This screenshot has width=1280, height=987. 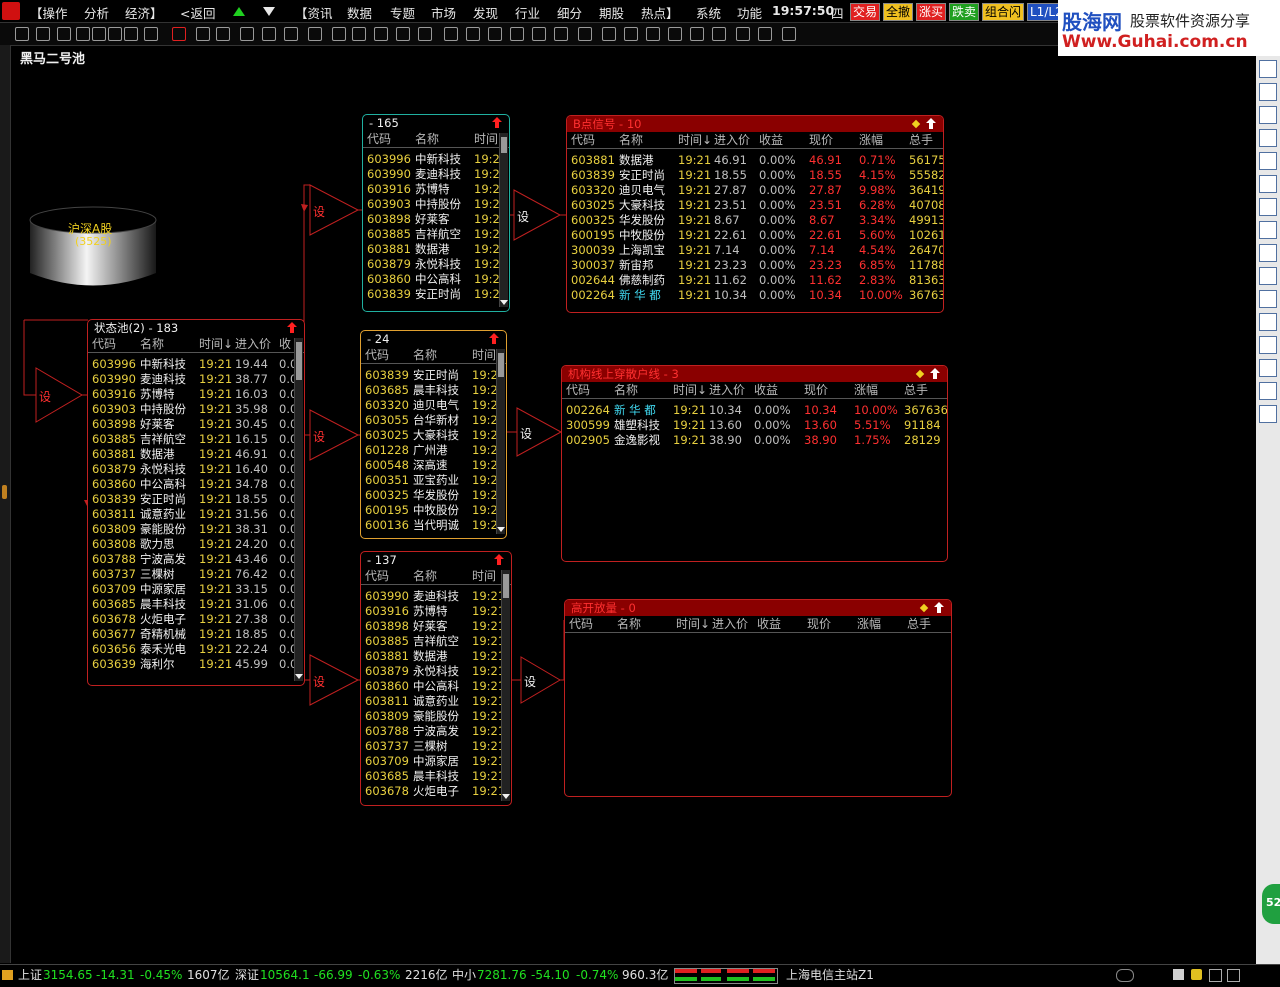 I want to click on table-row: 603639 海利尔 19:21 45.99 0.0, so click(x=196, y=664).